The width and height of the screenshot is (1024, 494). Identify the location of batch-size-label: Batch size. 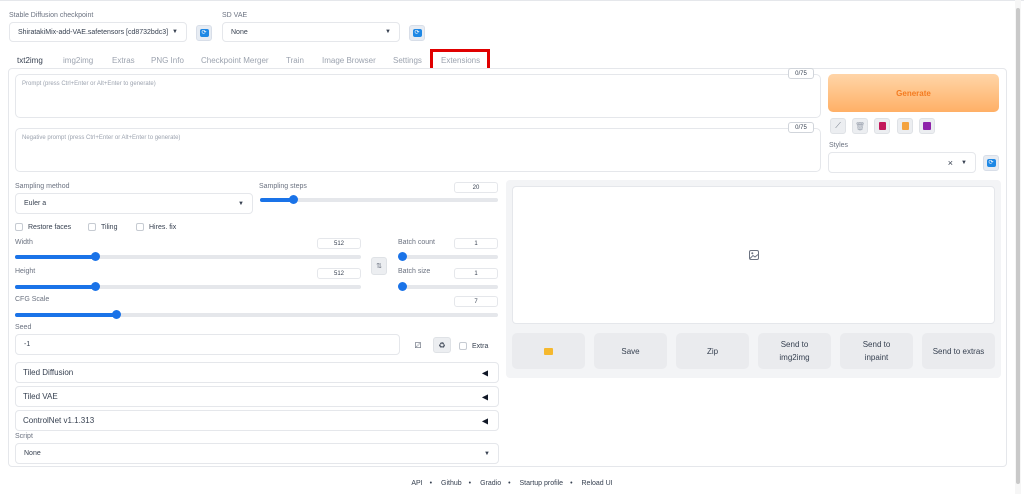
(414, 271).